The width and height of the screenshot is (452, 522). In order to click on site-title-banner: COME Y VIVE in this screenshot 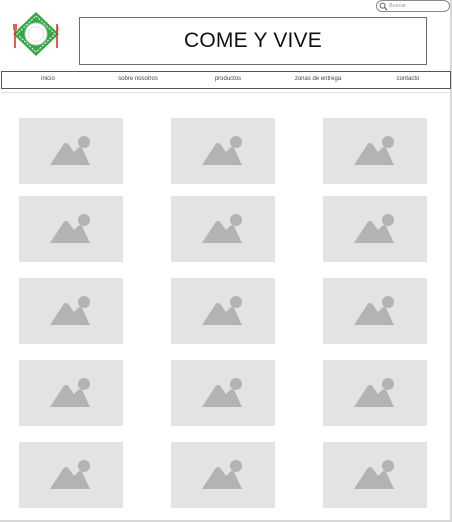, I will do `click(253, 41)`.